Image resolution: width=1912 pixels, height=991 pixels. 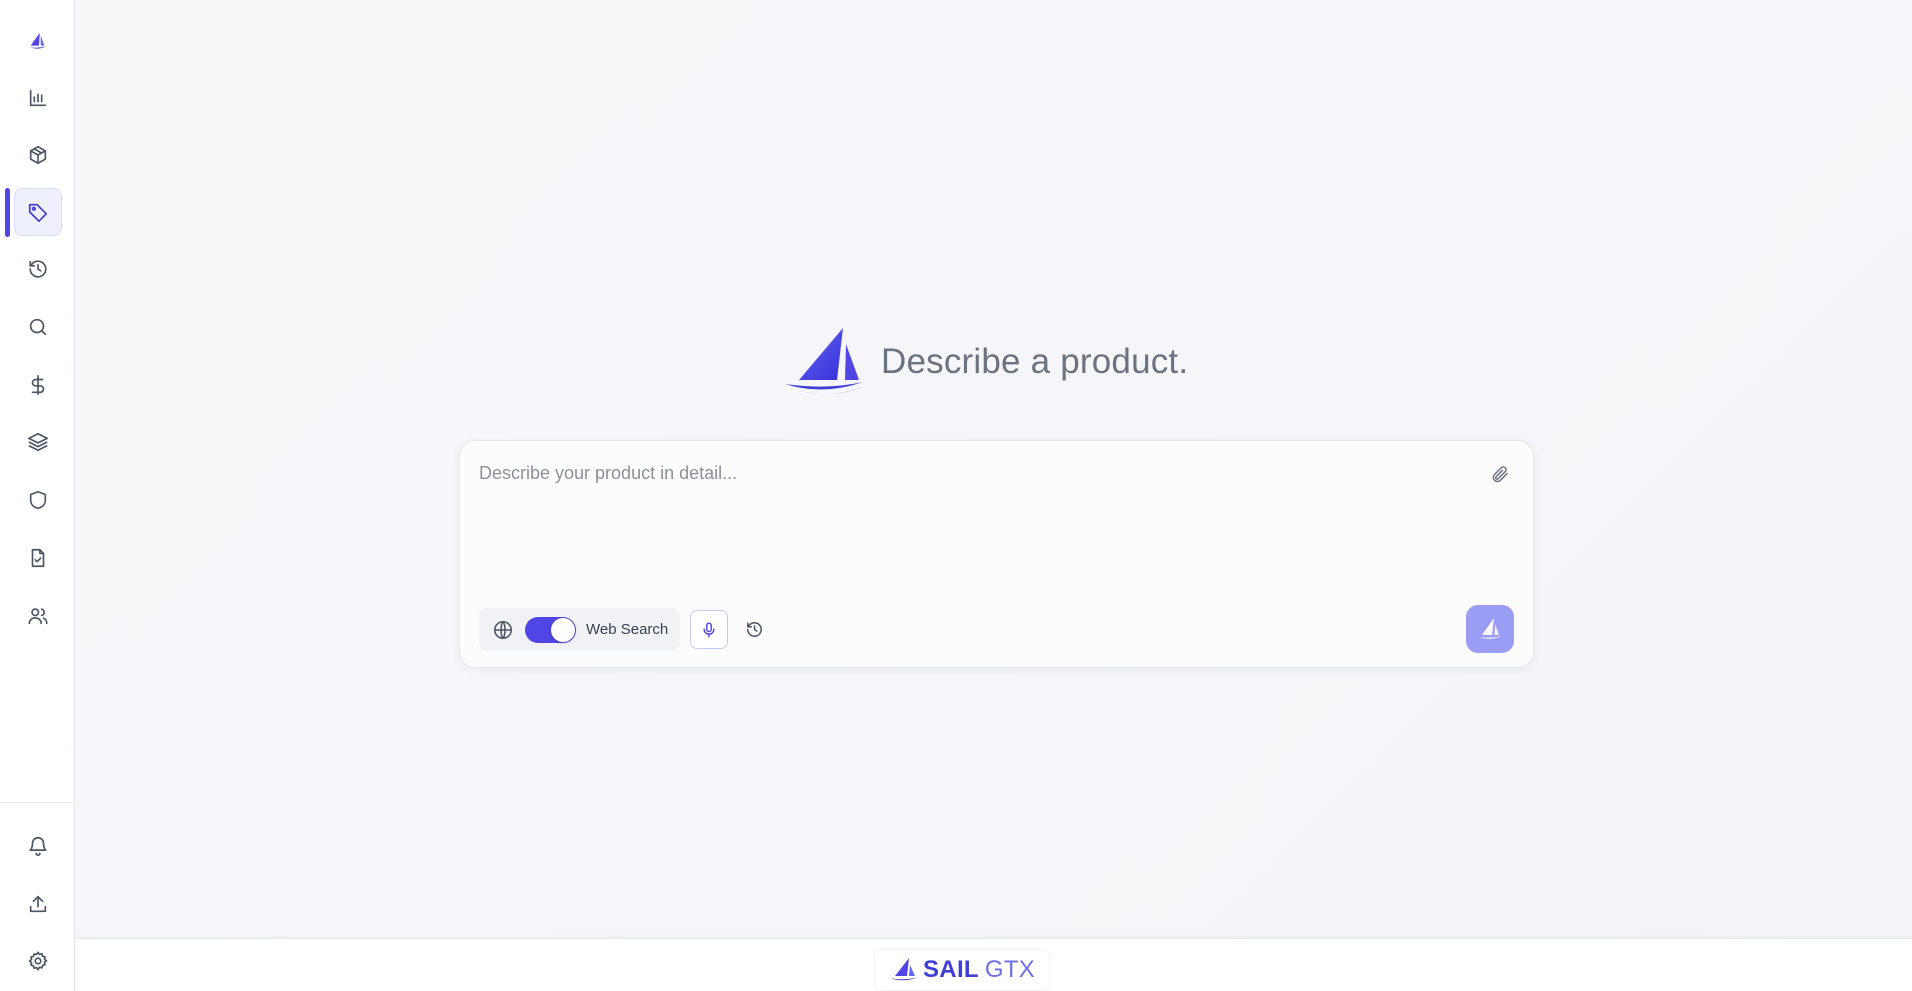 I want to click on sidebar, so click(x=37, y=495).